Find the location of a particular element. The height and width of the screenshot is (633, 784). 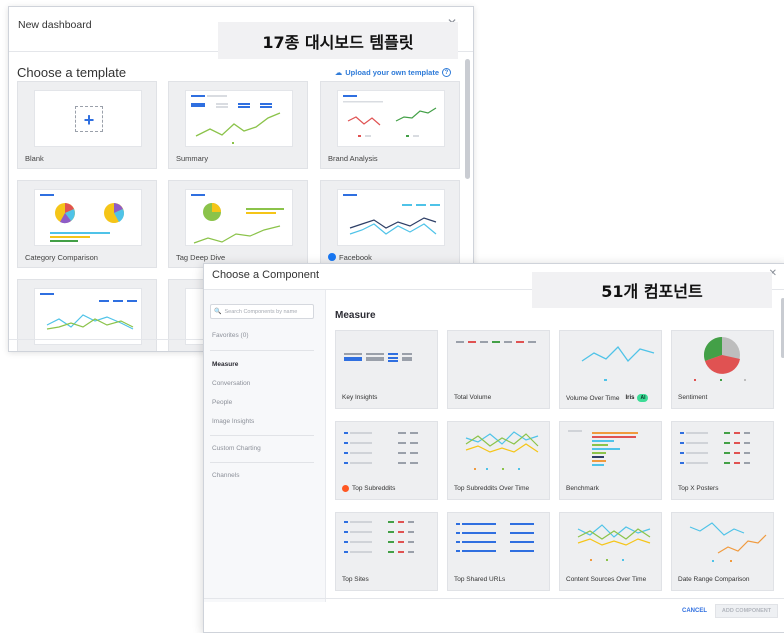

component-label-text: Top Subreddits is located at coordinates (374, 488).